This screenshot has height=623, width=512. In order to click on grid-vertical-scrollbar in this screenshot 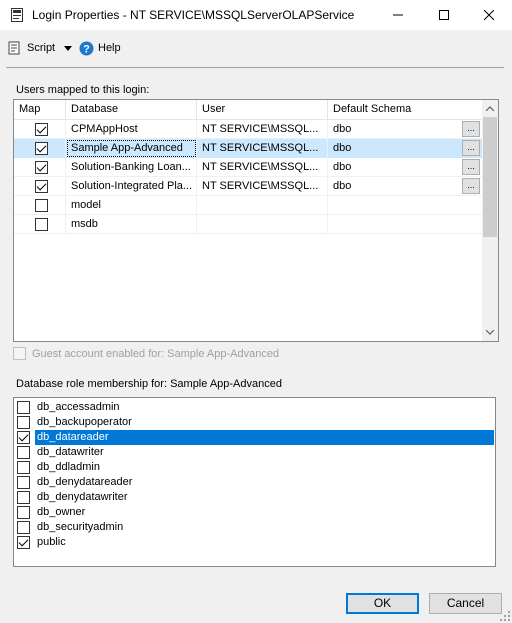, I will do `click(490, 220)`.